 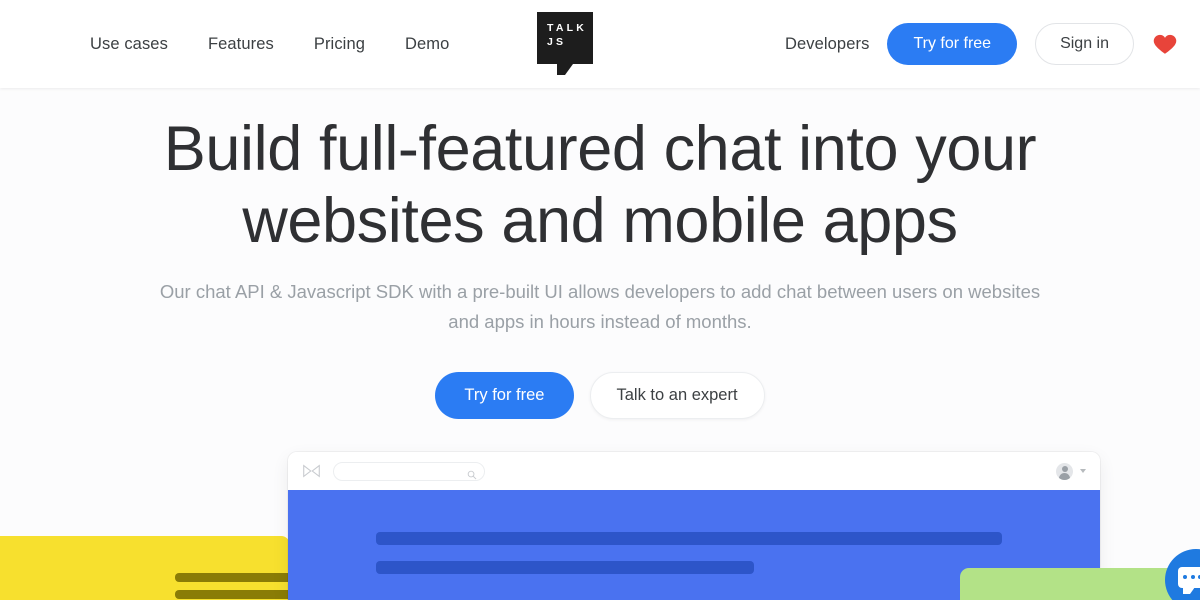 What do you see at coordinates (241, 44) in the screenshot?
I see `nav-link-features: Features` at bounding box center [241, 44].